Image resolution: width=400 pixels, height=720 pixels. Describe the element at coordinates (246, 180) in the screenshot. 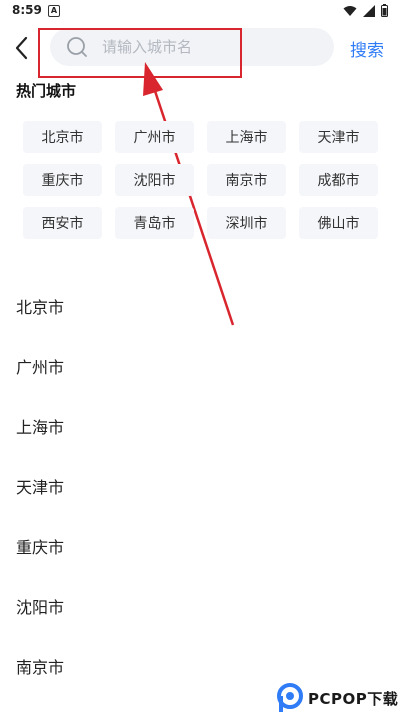

I see `hot-city-chip: 南京市` at that location.